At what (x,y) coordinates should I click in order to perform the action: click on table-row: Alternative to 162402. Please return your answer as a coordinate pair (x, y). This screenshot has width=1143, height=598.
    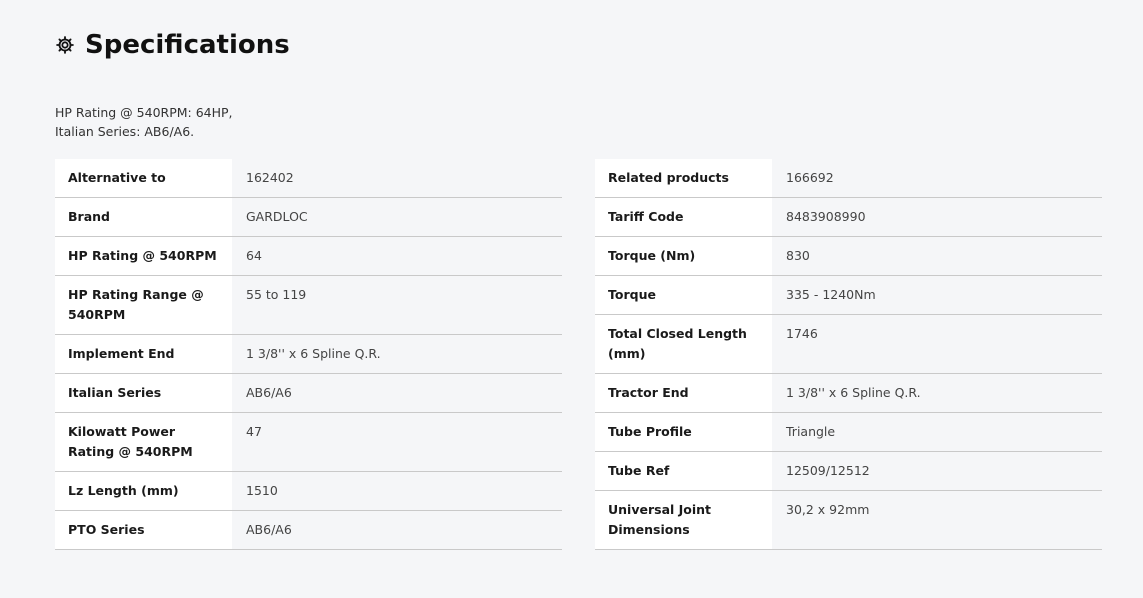
    Looking at the image, I should click on (308, 178).